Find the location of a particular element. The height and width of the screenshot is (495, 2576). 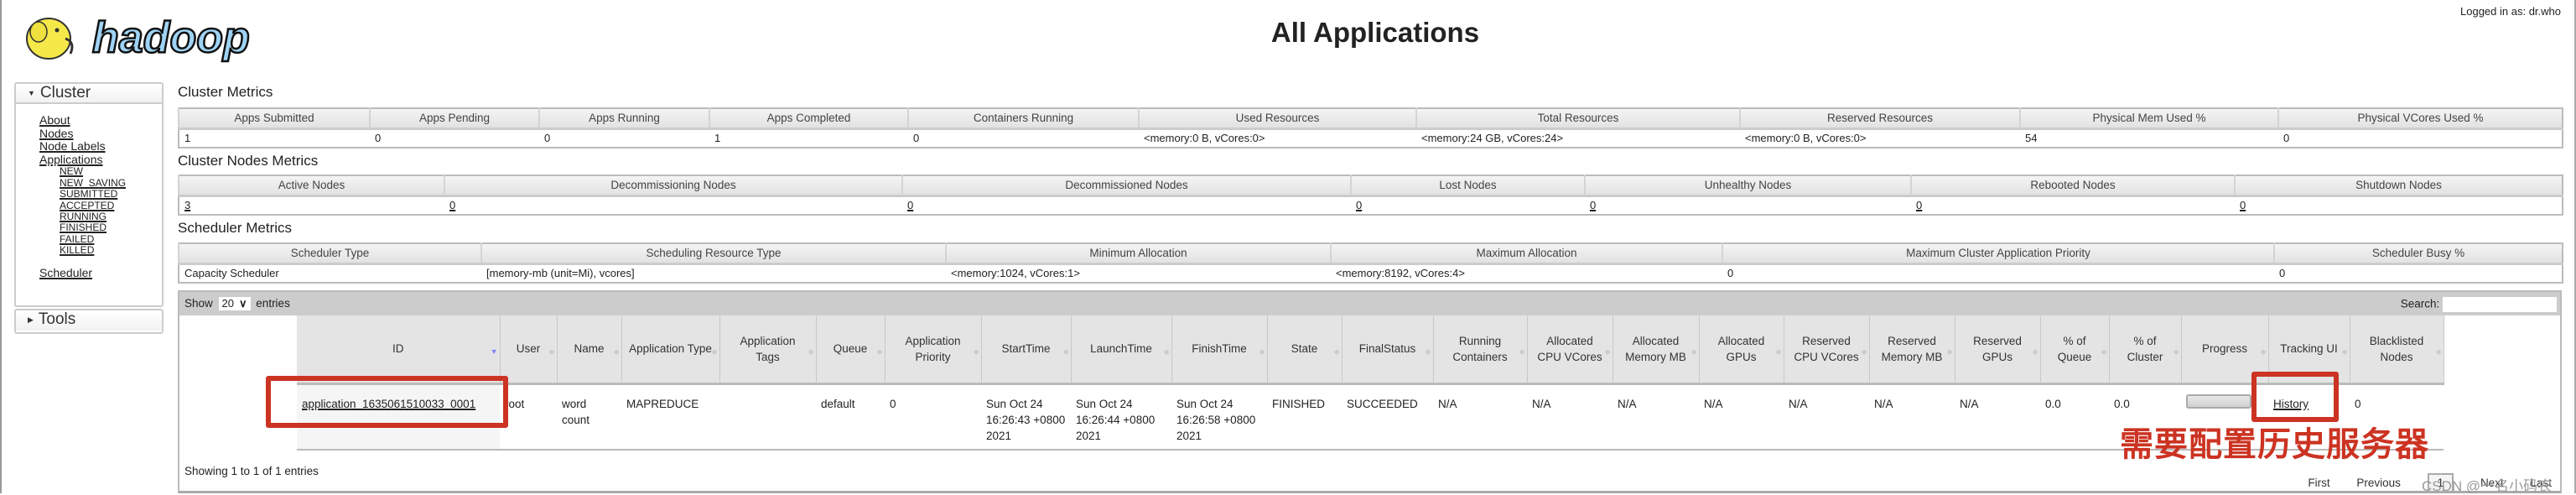

hadoop-logo: hadoop is located at coordinates (149, 36).